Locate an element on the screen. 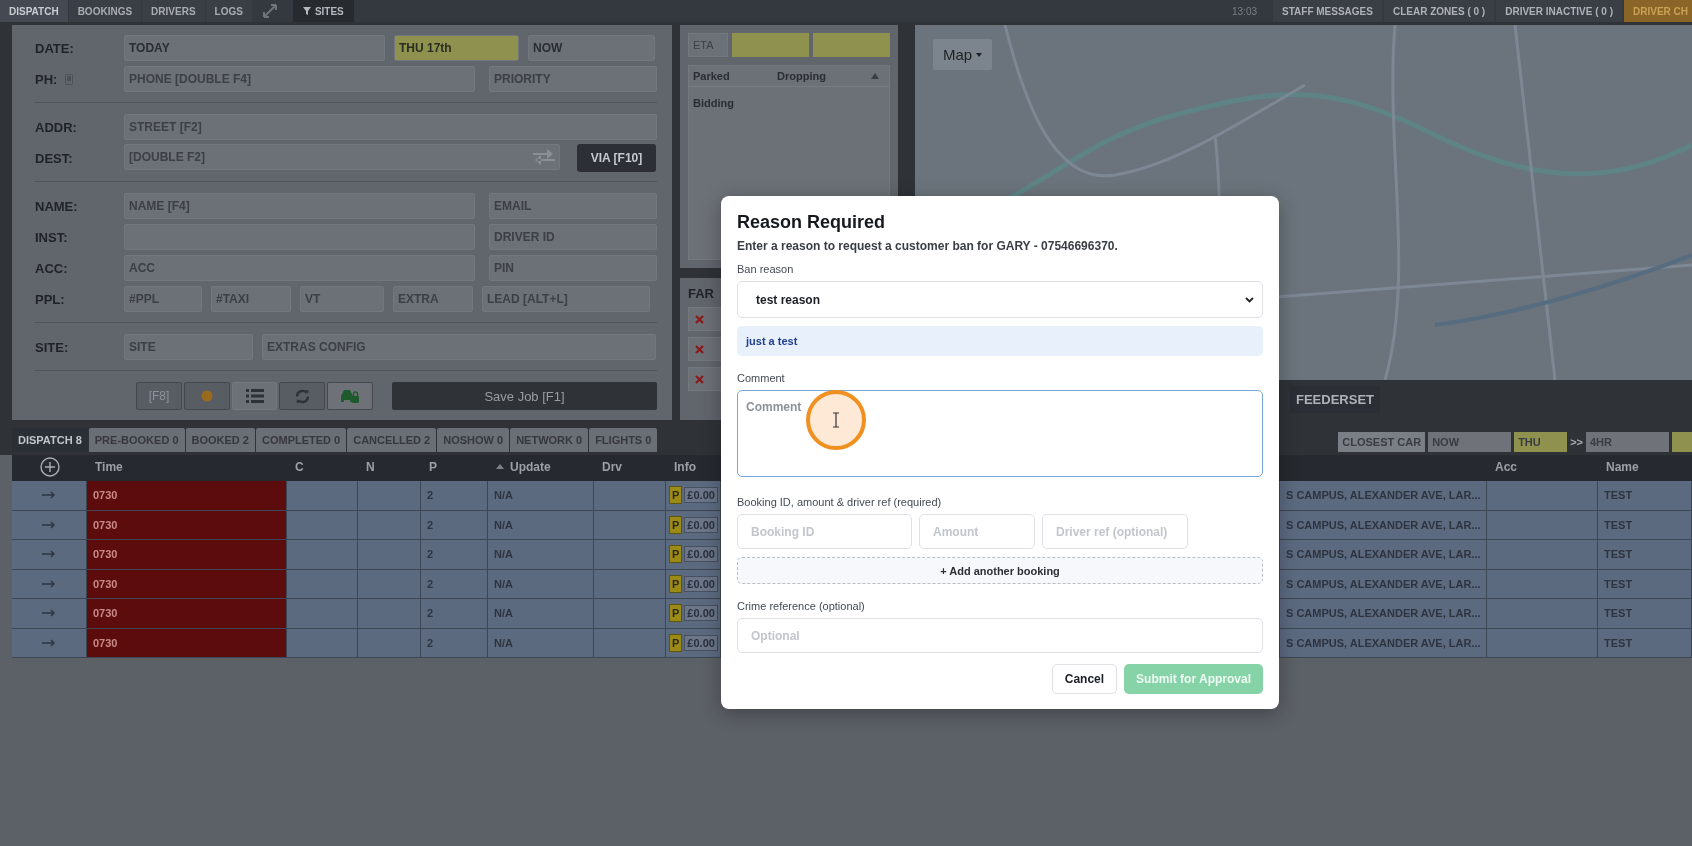 Image resolution: width=1692 pixels, height=846 pixels. add-booking-button: + Add another booking is located at coordinates (1000, 570).